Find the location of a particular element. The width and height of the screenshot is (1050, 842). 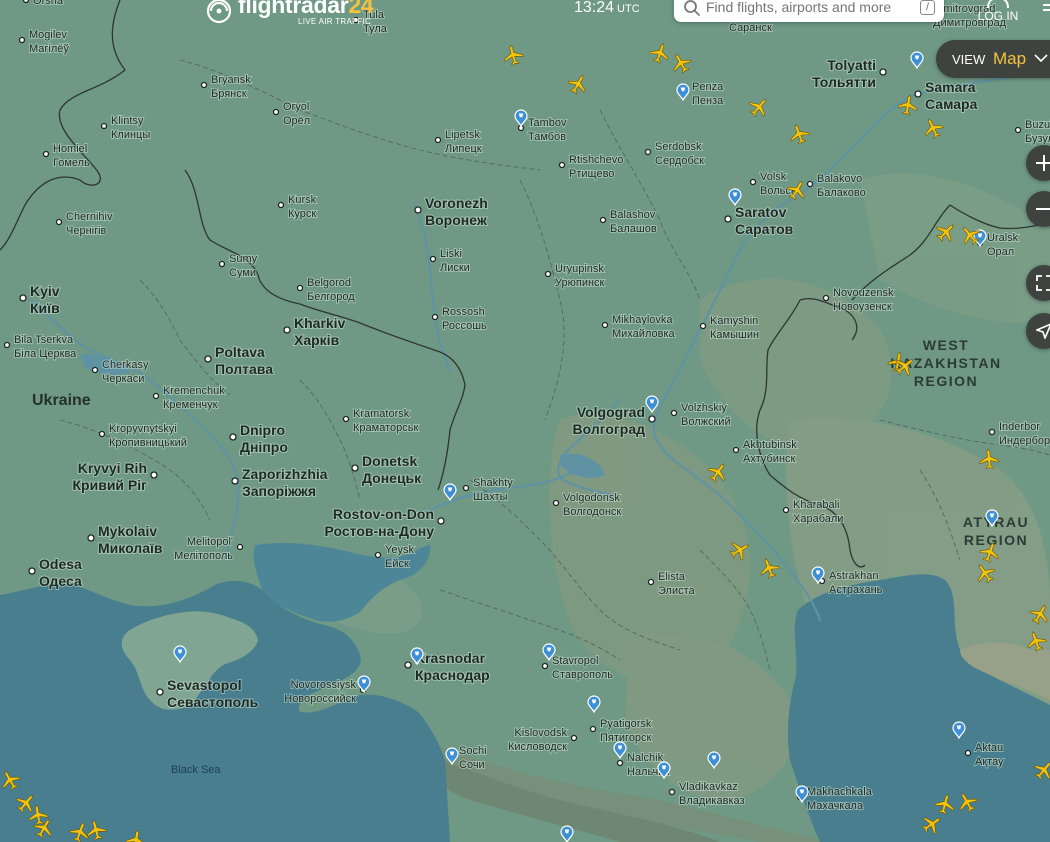

logo-tagline: LIVE AIR TRAFFIC is located at coordinates (335, 21).